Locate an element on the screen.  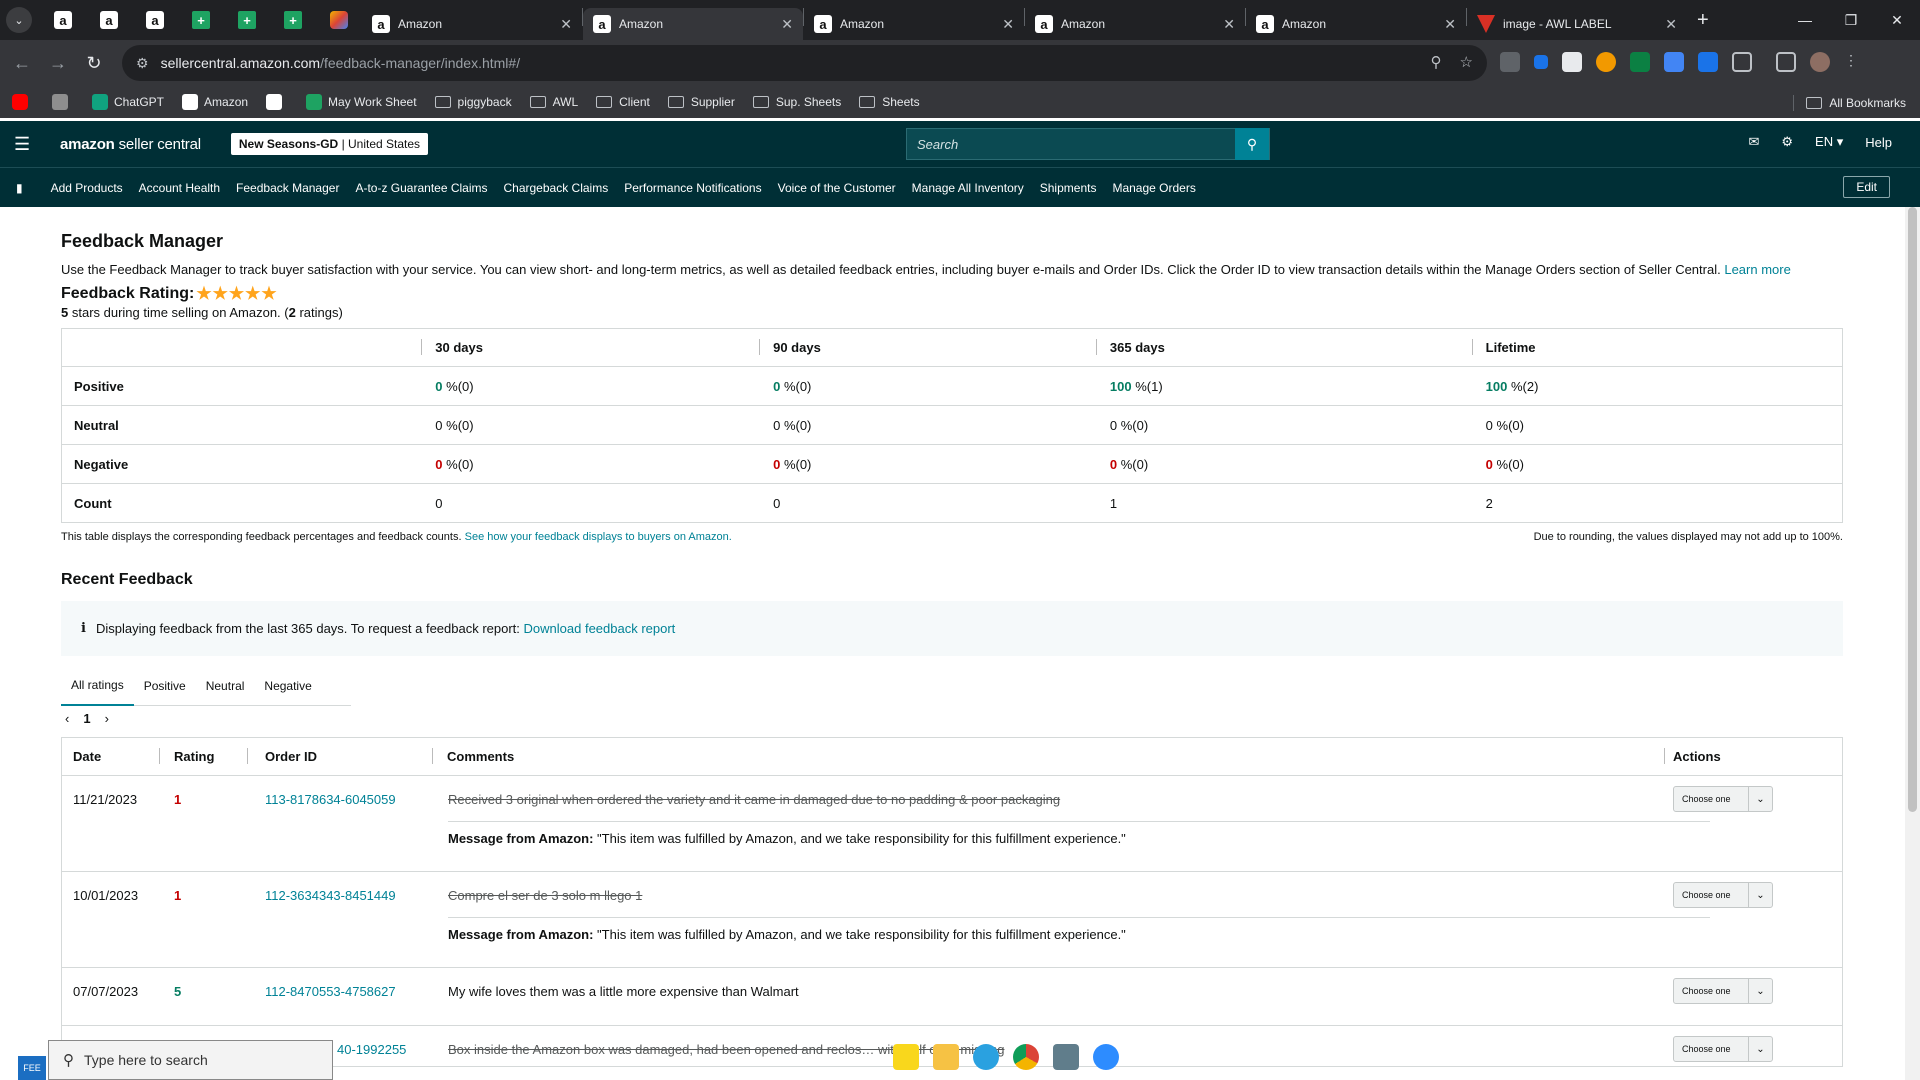
order-id-link: 112-3634343-8451449 is located at coordinates (330, 895).